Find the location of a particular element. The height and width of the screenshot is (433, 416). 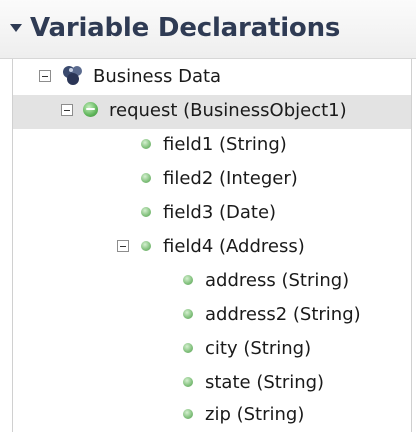

tree-node-label: request (BusinessObject1) is located at coordinates (228, 110).